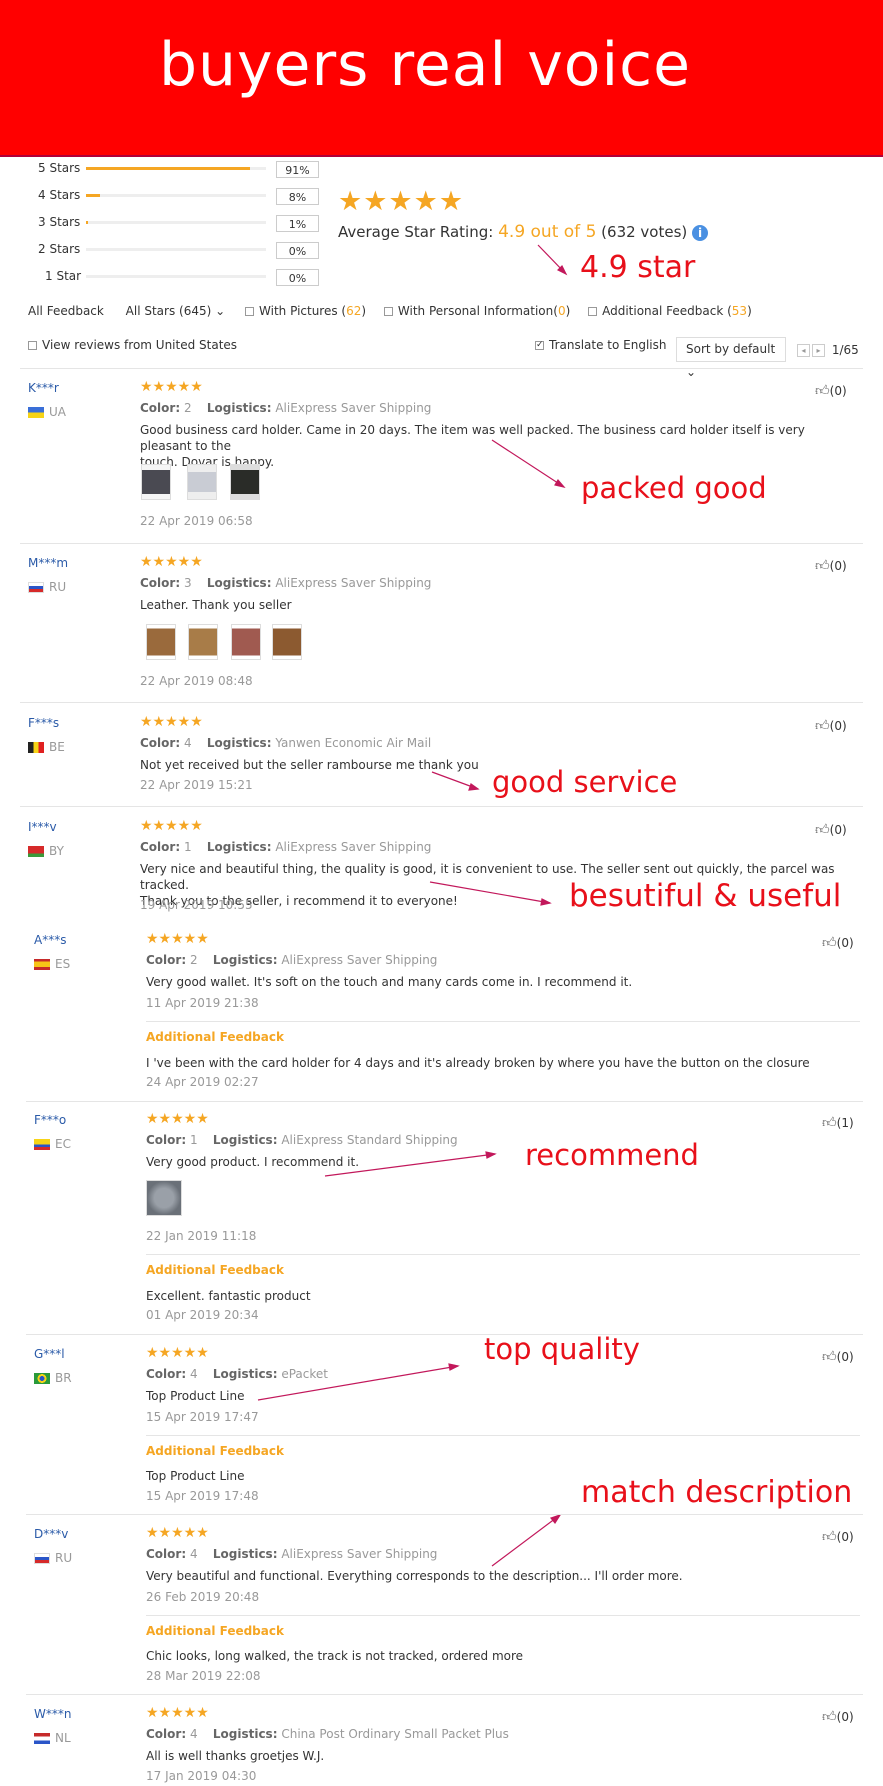 Image resolution: width=883 pixels, height=1786 pixels. What do you see at coordinates (364, 311) in the screenshot?
I see `paren: )` at bounding box center [364, 311].